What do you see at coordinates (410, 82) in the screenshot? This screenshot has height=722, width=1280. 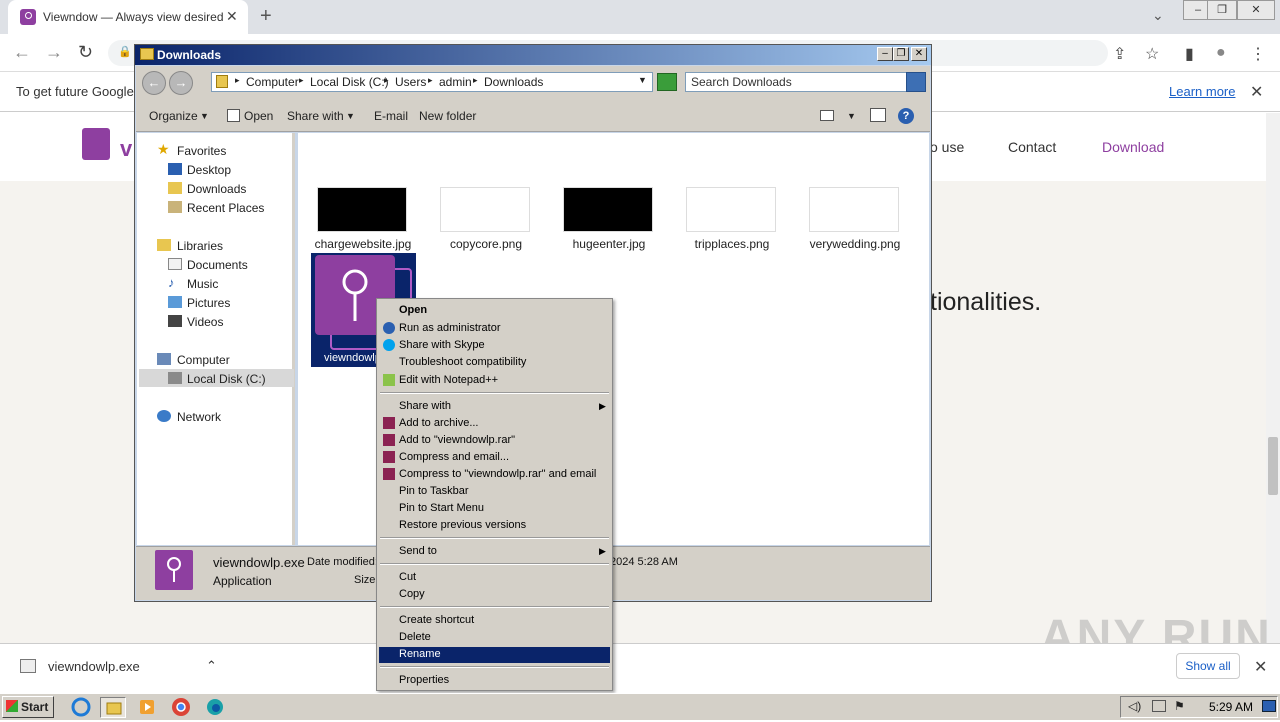 I see `breadcrumb-users: Users` at bounding box center [410, 82].